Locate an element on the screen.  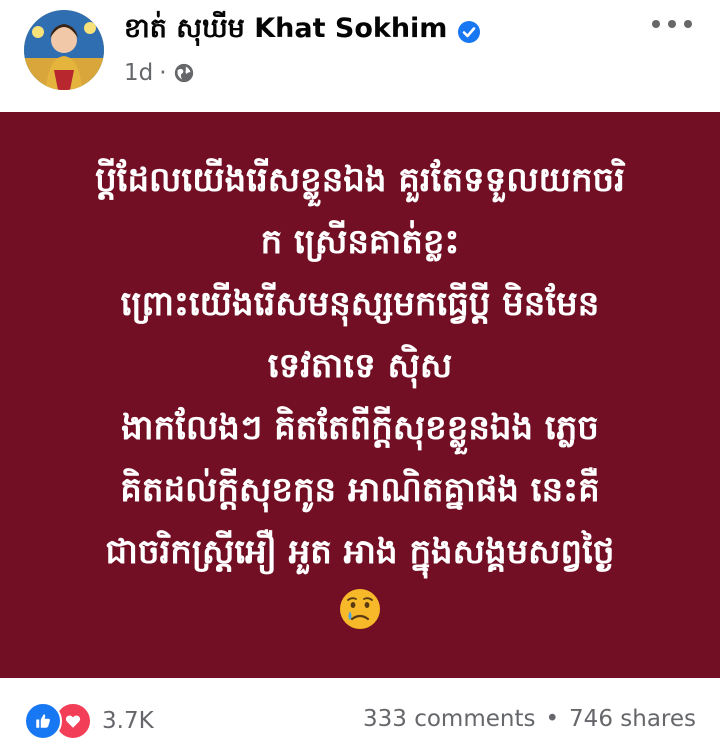
reactions-summary: 3.7K is located at coordinates (89, 721).